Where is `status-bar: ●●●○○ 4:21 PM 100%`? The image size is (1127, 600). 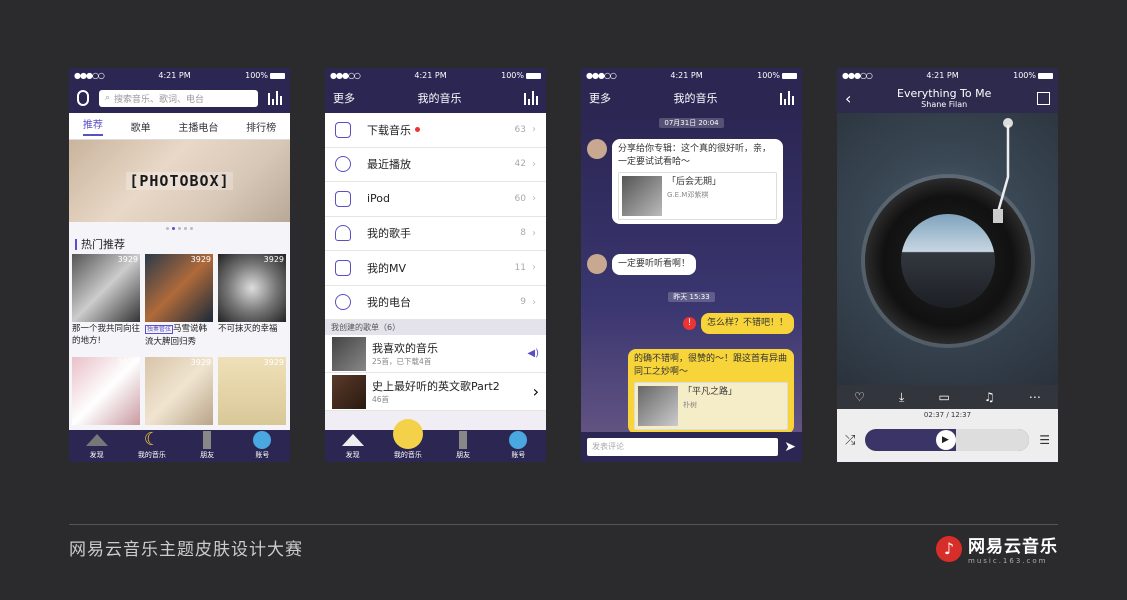 status-bar: ●●●○○ 4:21 PM 100% is located at coordinates (691, 75).